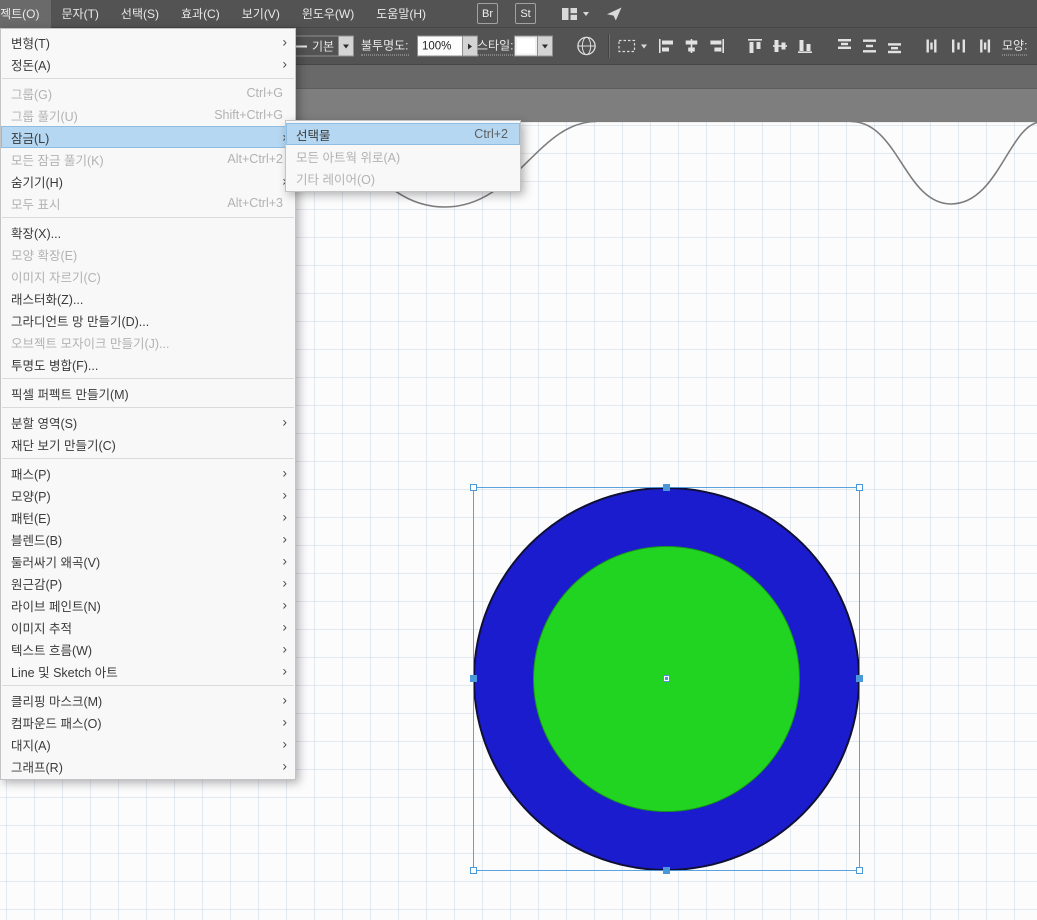 The image size is (1037, 920). What do you see at coordinates (64, 672) in the screenshot?
I see `menu-item-label: Line 및 Sketch 아트` at bounding box center [64, 672].